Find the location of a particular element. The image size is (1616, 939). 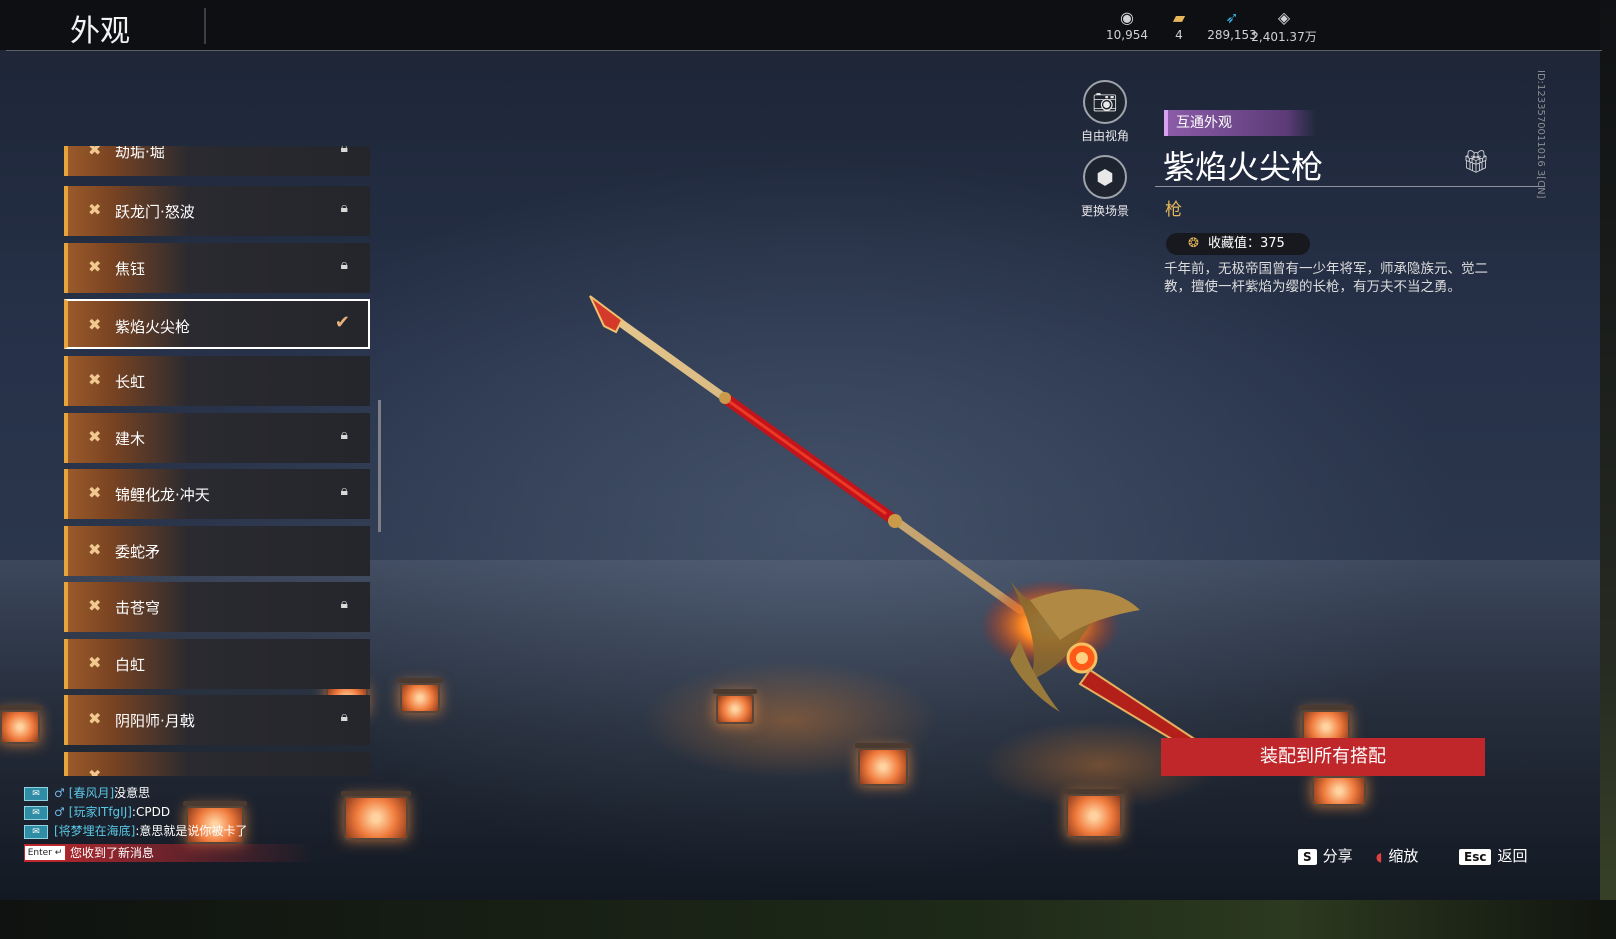

hint-label: 缩放 is located at coordinates (1403, 856).